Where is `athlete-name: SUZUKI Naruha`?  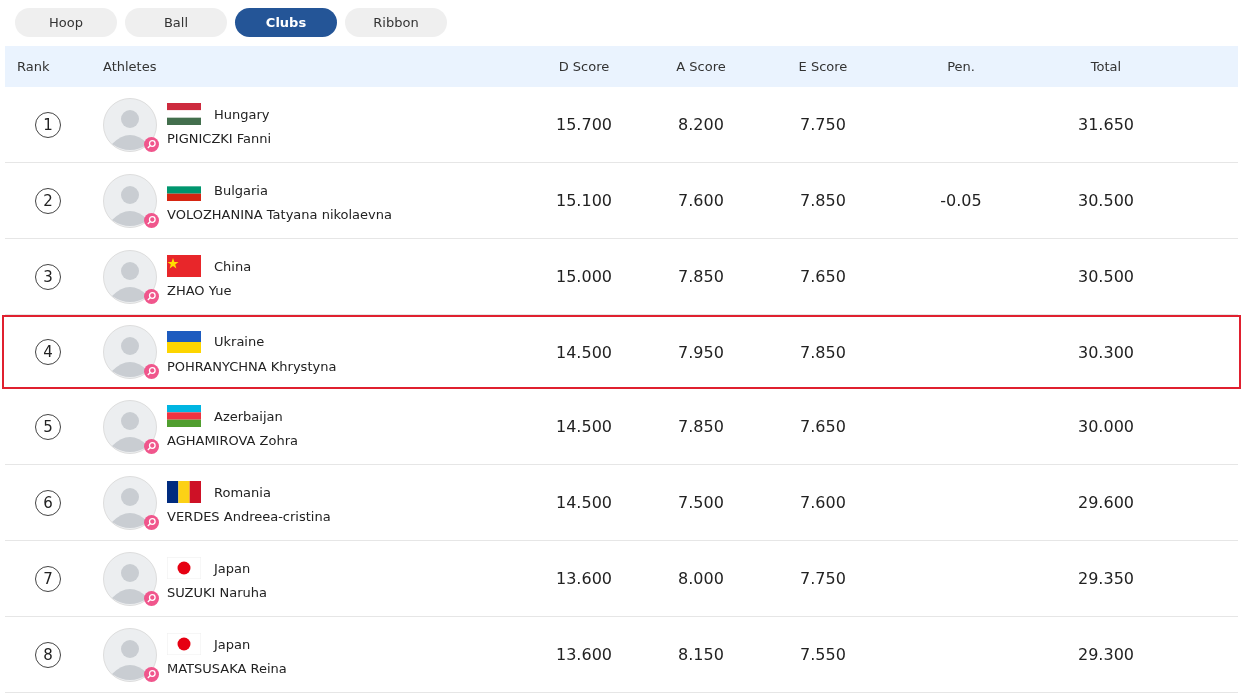
athlete-name: SUZUKI Naruha is located at coordinates (217, 592).